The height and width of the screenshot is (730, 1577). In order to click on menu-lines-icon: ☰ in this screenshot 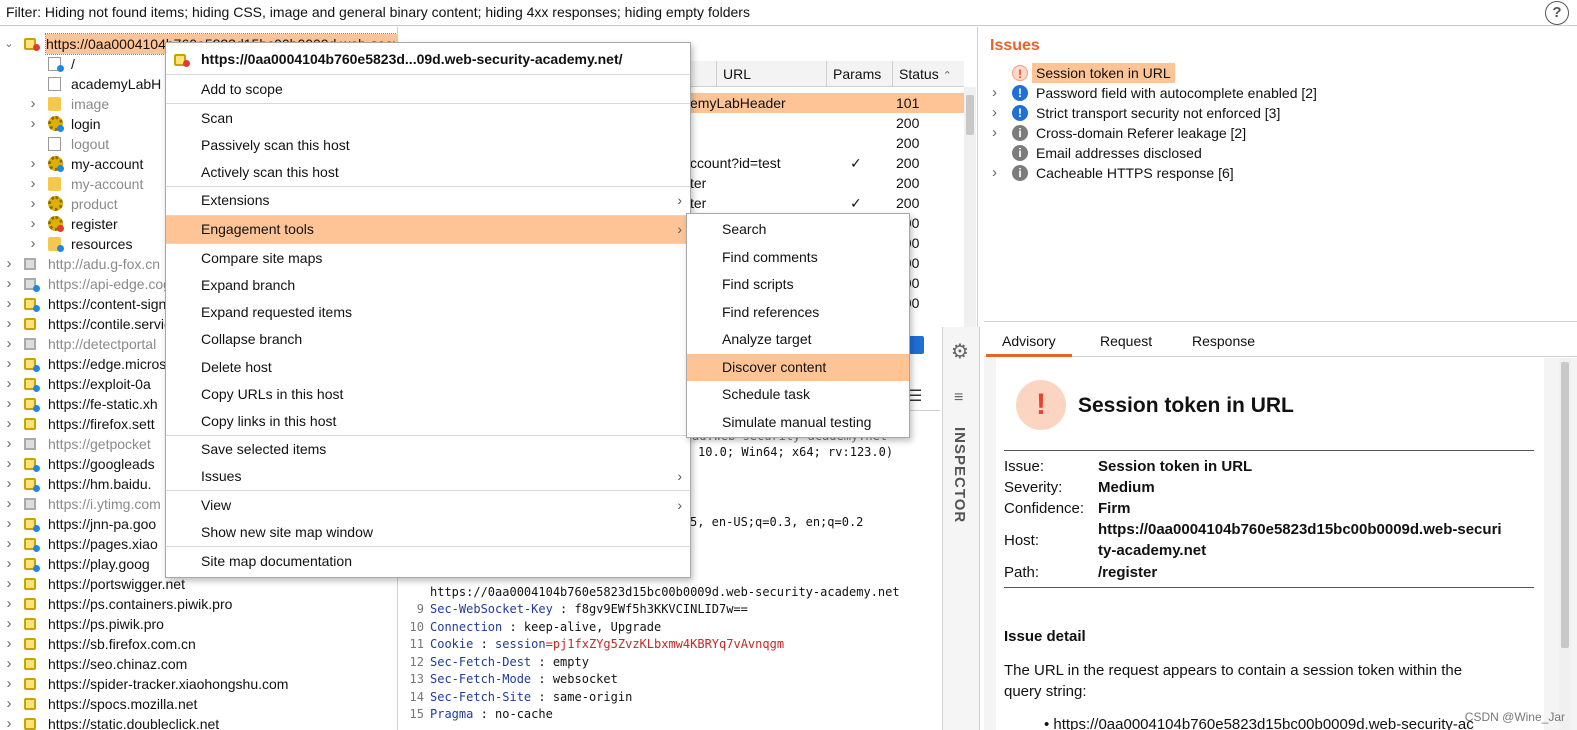, I will do `click(915, 396)`.